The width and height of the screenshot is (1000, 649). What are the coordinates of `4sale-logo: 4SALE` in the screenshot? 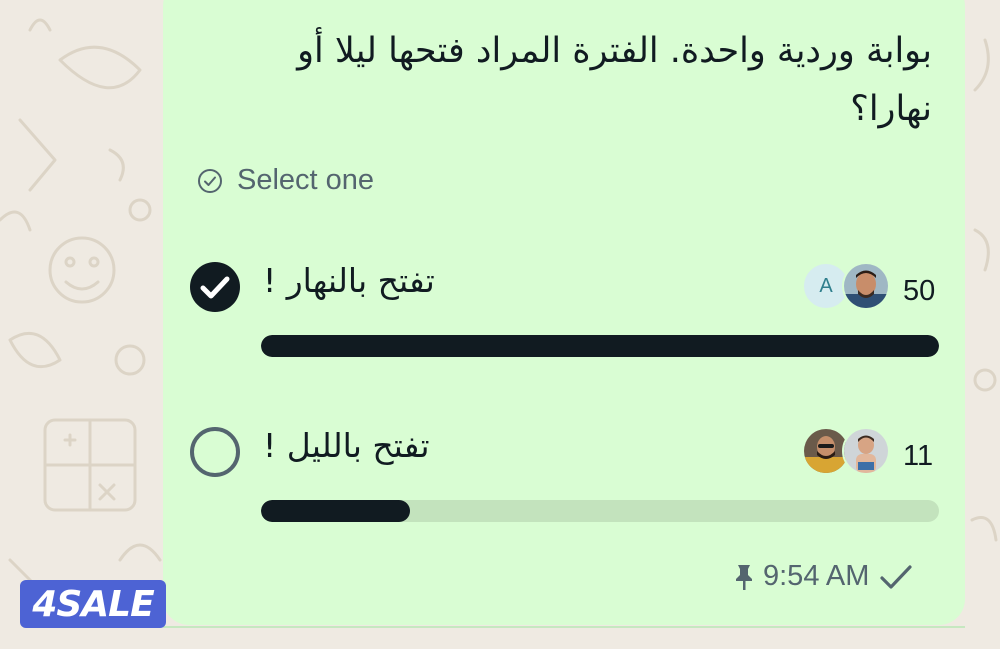 It's located at (93, 604).